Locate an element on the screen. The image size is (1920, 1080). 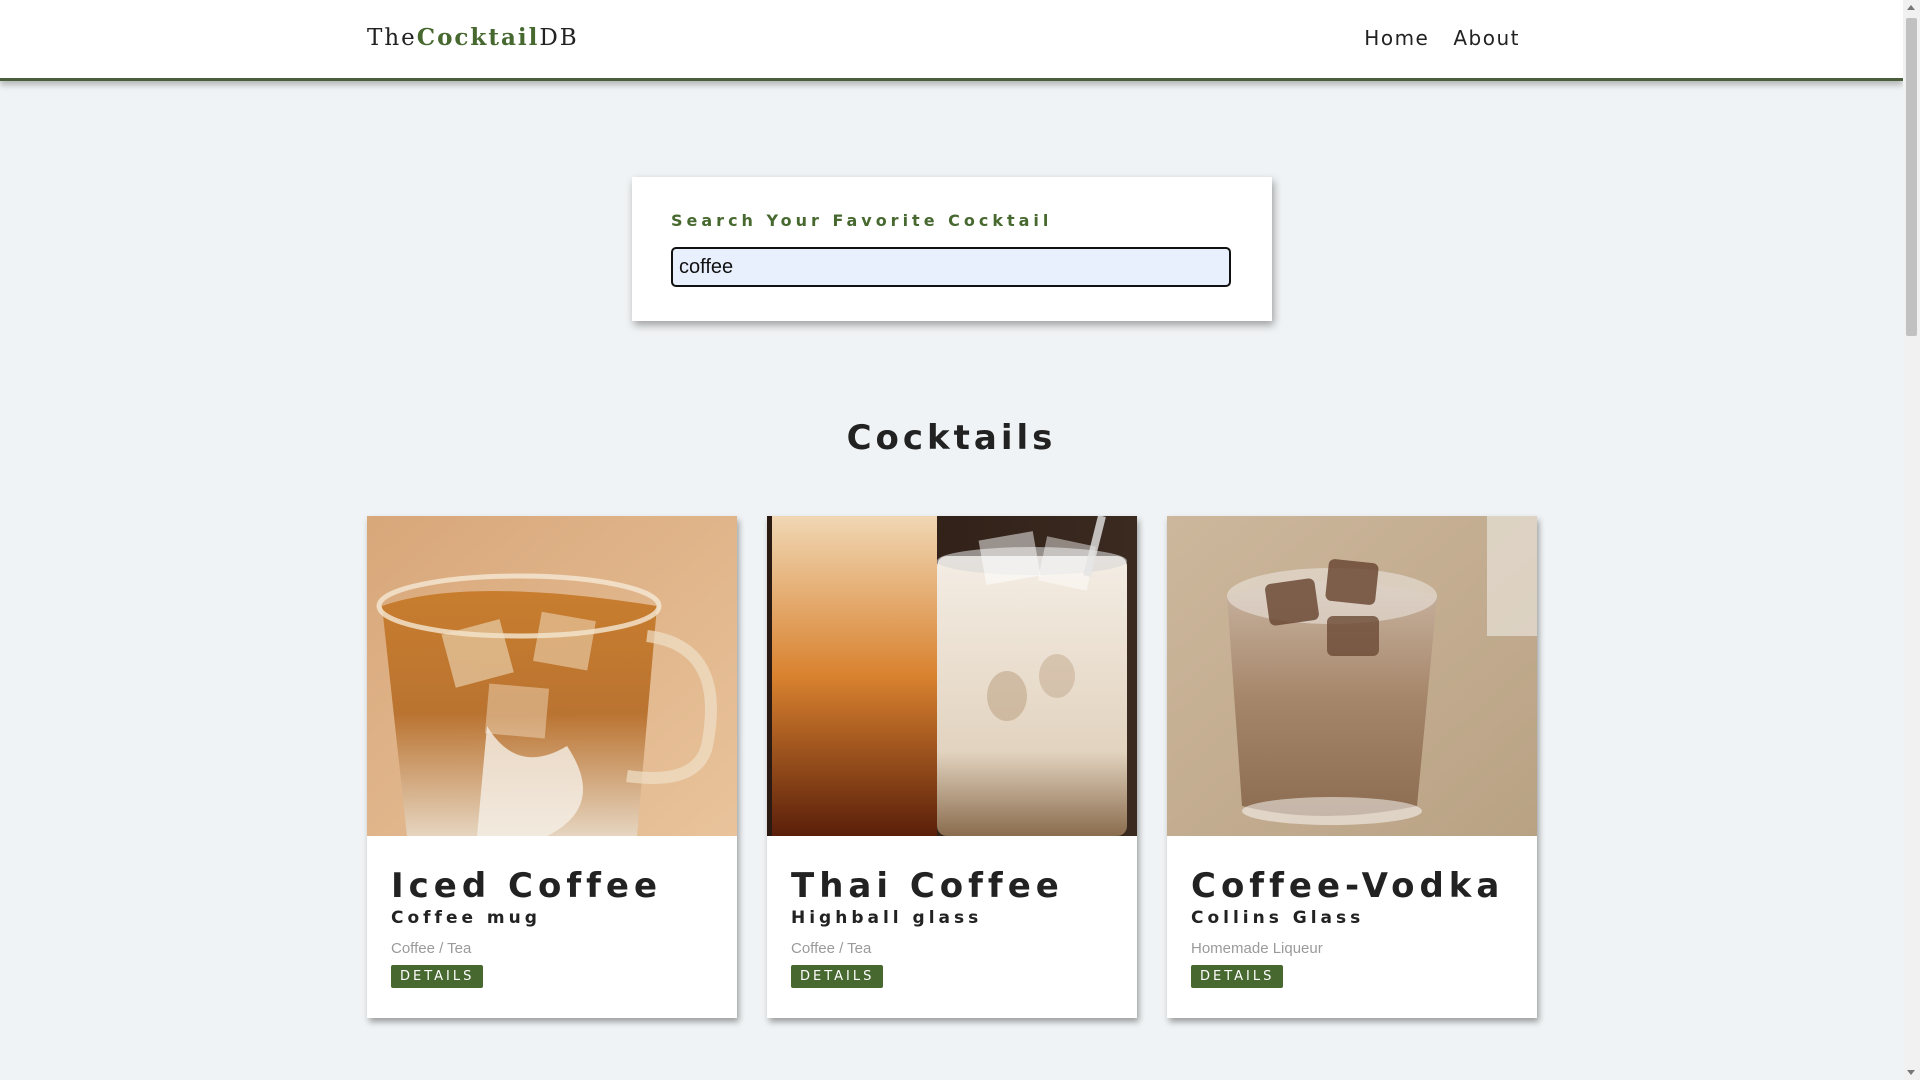
brand-logo: TheCocktailDB is located at coordinates (473, 37).